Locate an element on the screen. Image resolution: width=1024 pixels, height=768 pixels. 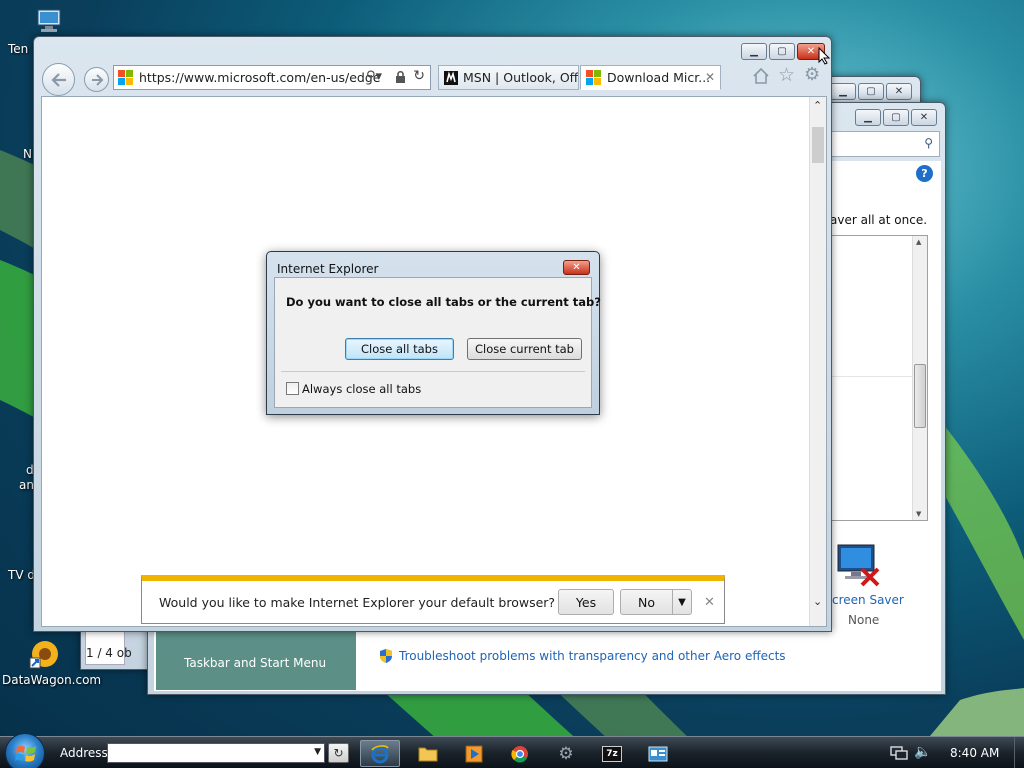
background-window-controls: ▁ ▢ ✕ is located at coordinates (871, 91).